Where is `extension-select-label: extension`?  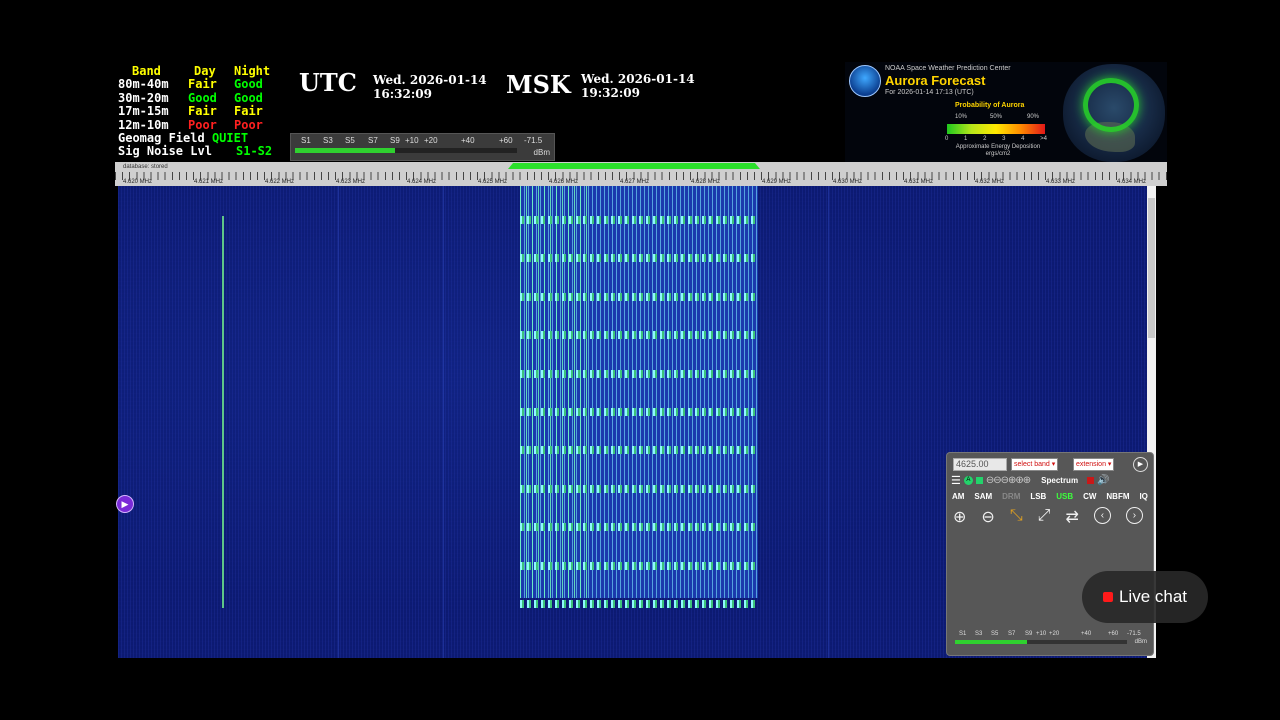
extension-select-label: extension is located at coordinates (1091, 464).